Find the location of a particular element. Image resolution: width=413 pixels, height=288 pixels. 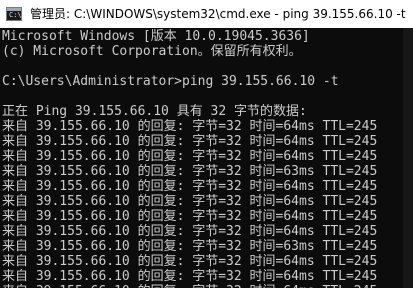

command-prompt-icon: C:\ is located at coordinates (14, 14).